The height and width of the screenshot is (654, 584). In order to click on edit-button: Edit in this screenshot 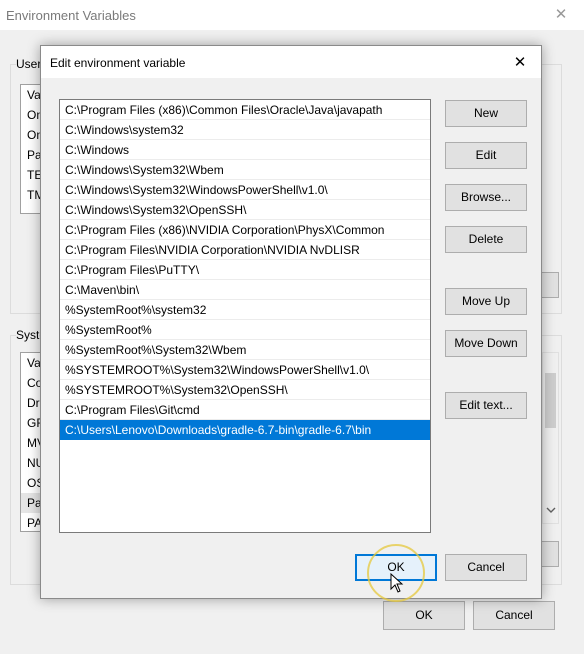, I will do `click(486, 155)`.